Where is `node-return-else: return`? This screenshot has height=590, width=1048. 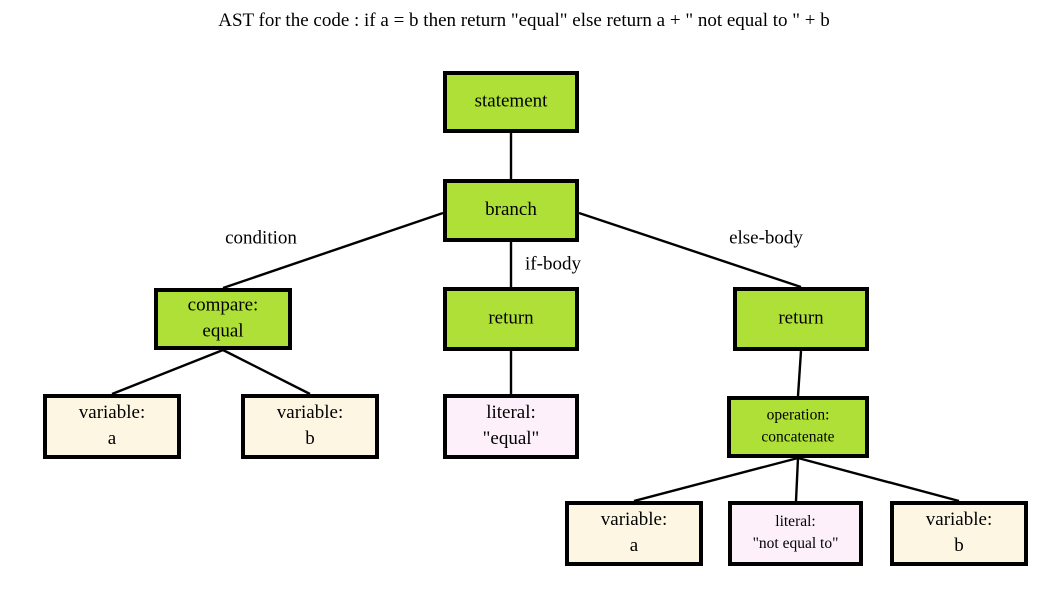
node-return-else: return is located at coordinates (801, 319).